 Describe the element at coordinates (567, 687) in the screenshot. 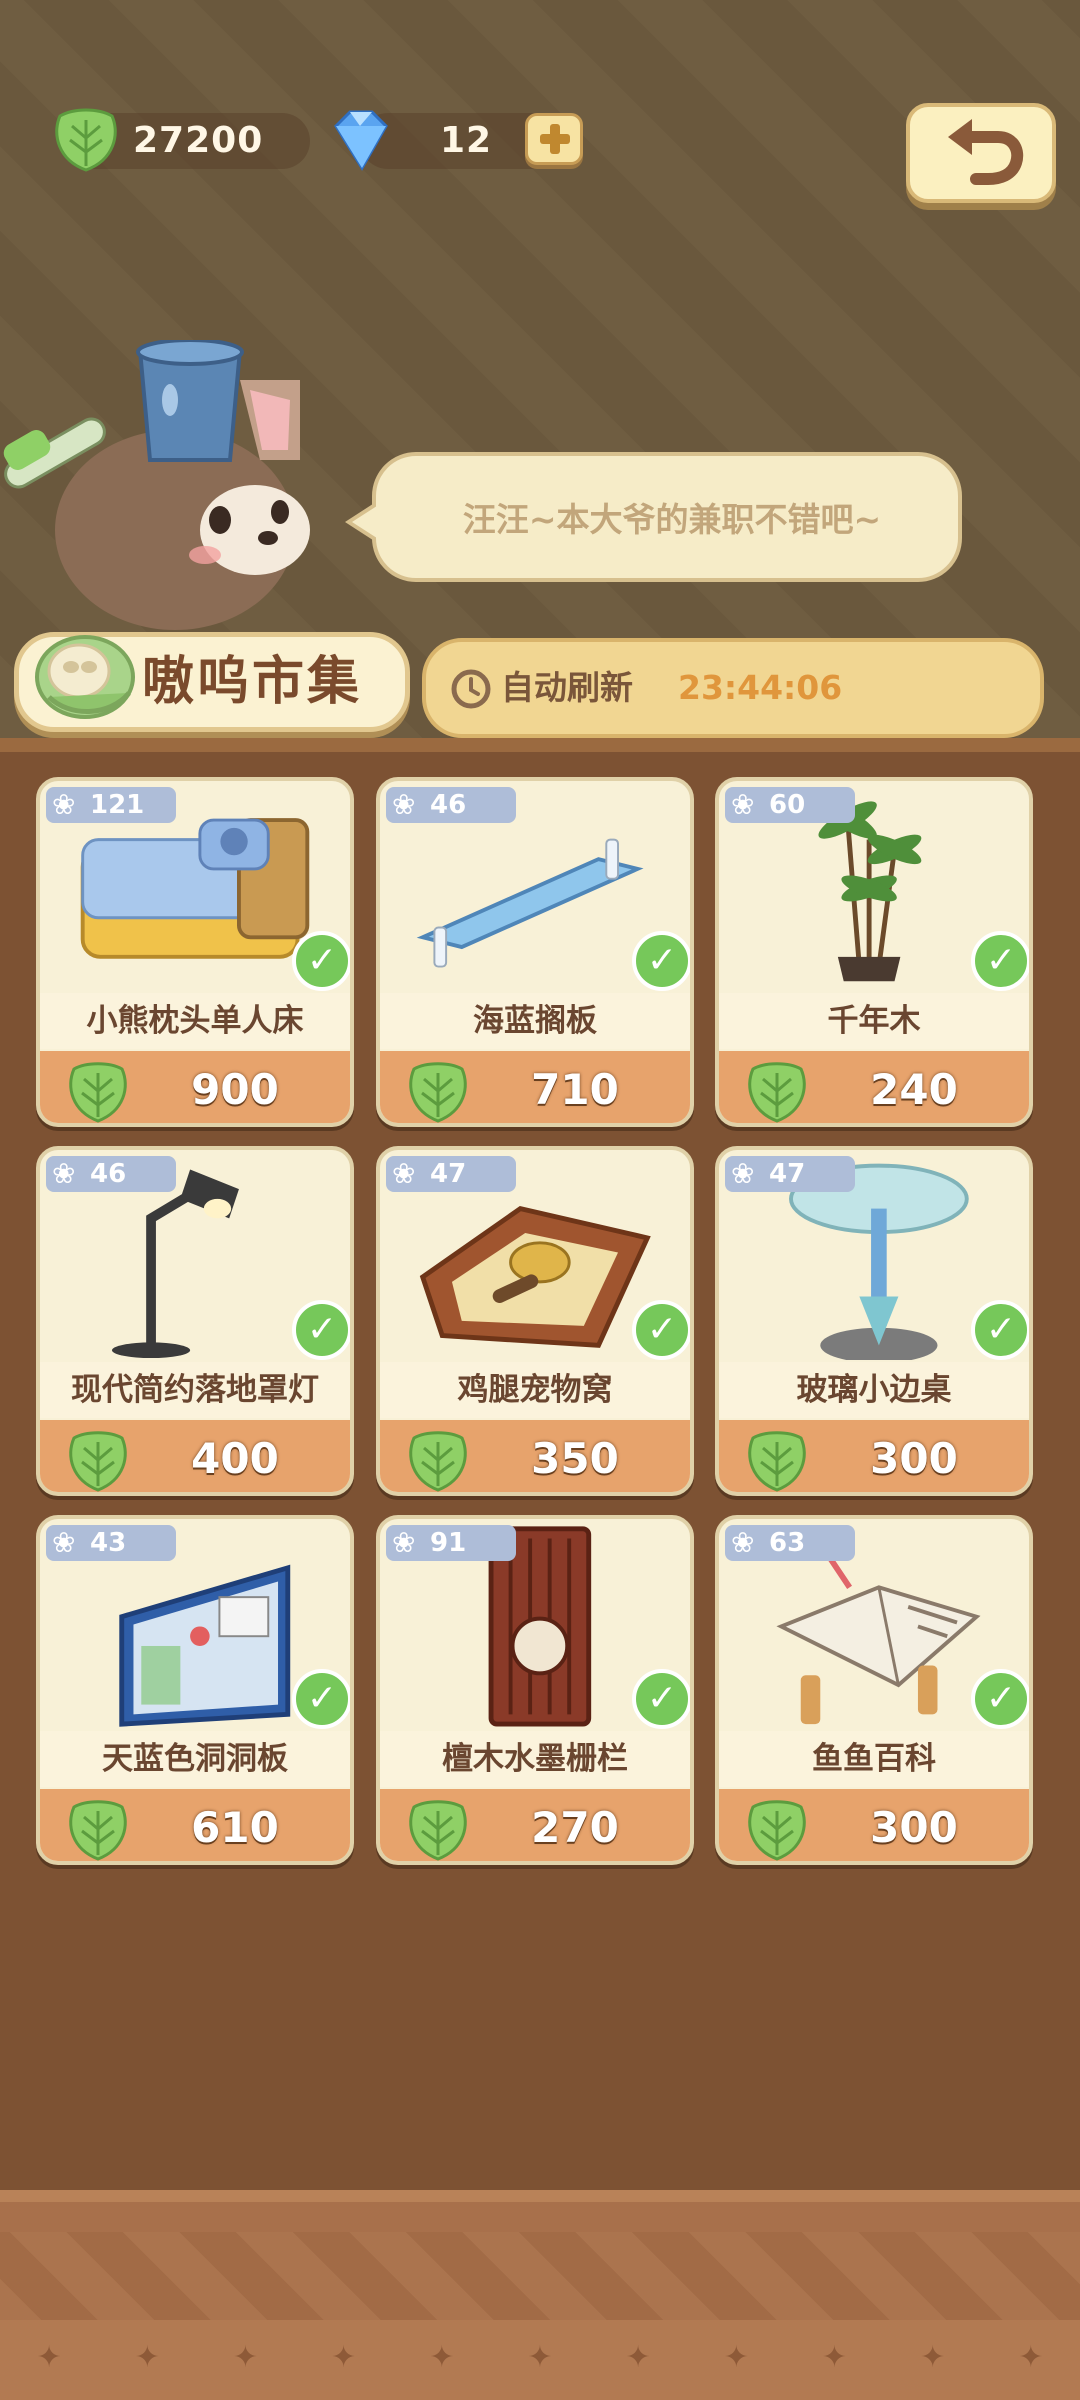

I see `auto-refresh-label: 自动刷新` at that location.